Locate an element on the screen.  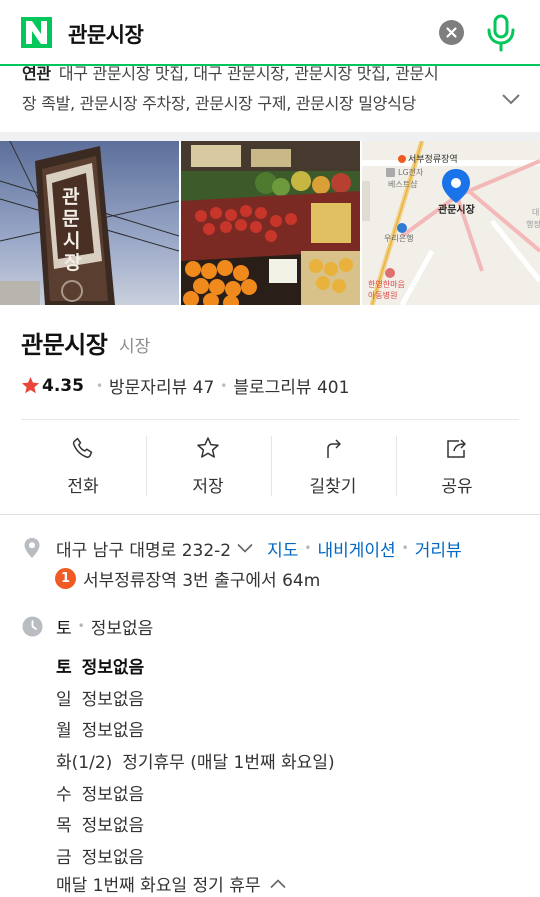
action-bar: 전화 저장 길찾기 공유 is located at coordinates (270, 466).